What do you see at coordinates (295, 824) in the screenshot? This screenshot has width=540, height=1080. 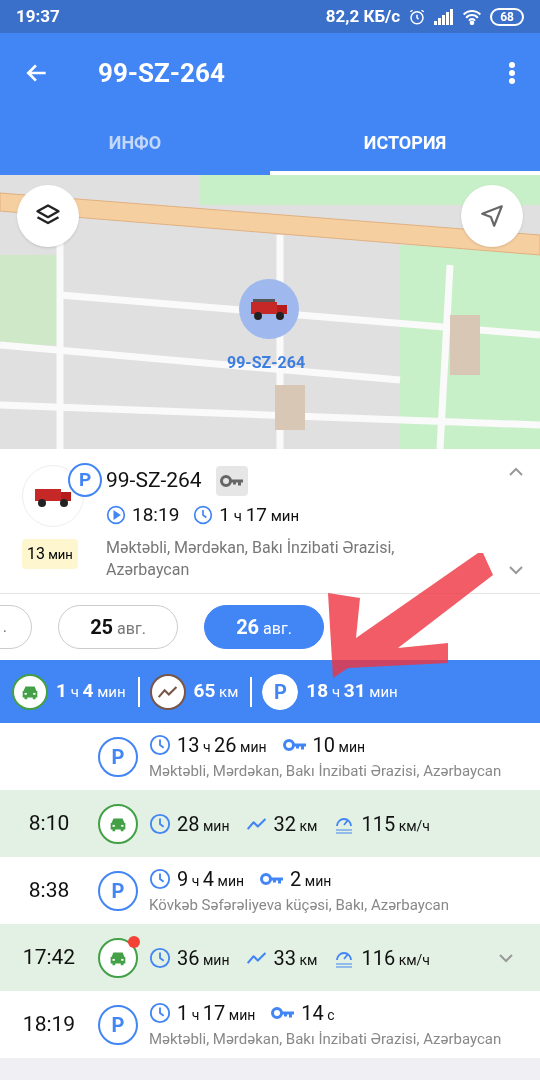 I see `trip-distance: 32 км` at bounding box center [295, 824].